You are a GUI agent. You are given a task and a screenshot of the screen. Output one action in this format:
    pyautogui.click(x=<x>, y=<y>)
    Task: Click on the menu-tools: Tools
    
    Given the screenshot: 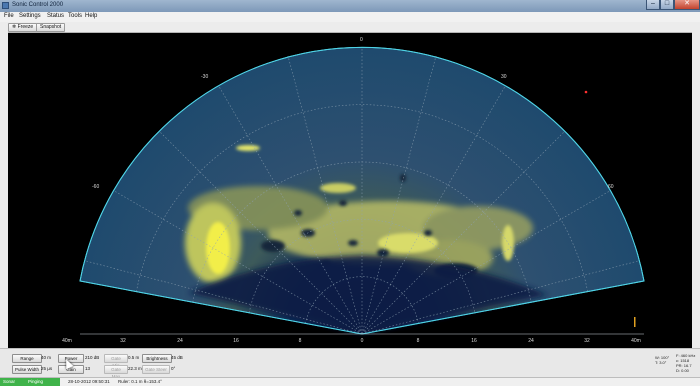 What is the action you would take?
    pyautogui.click(x=75, y=16)
    